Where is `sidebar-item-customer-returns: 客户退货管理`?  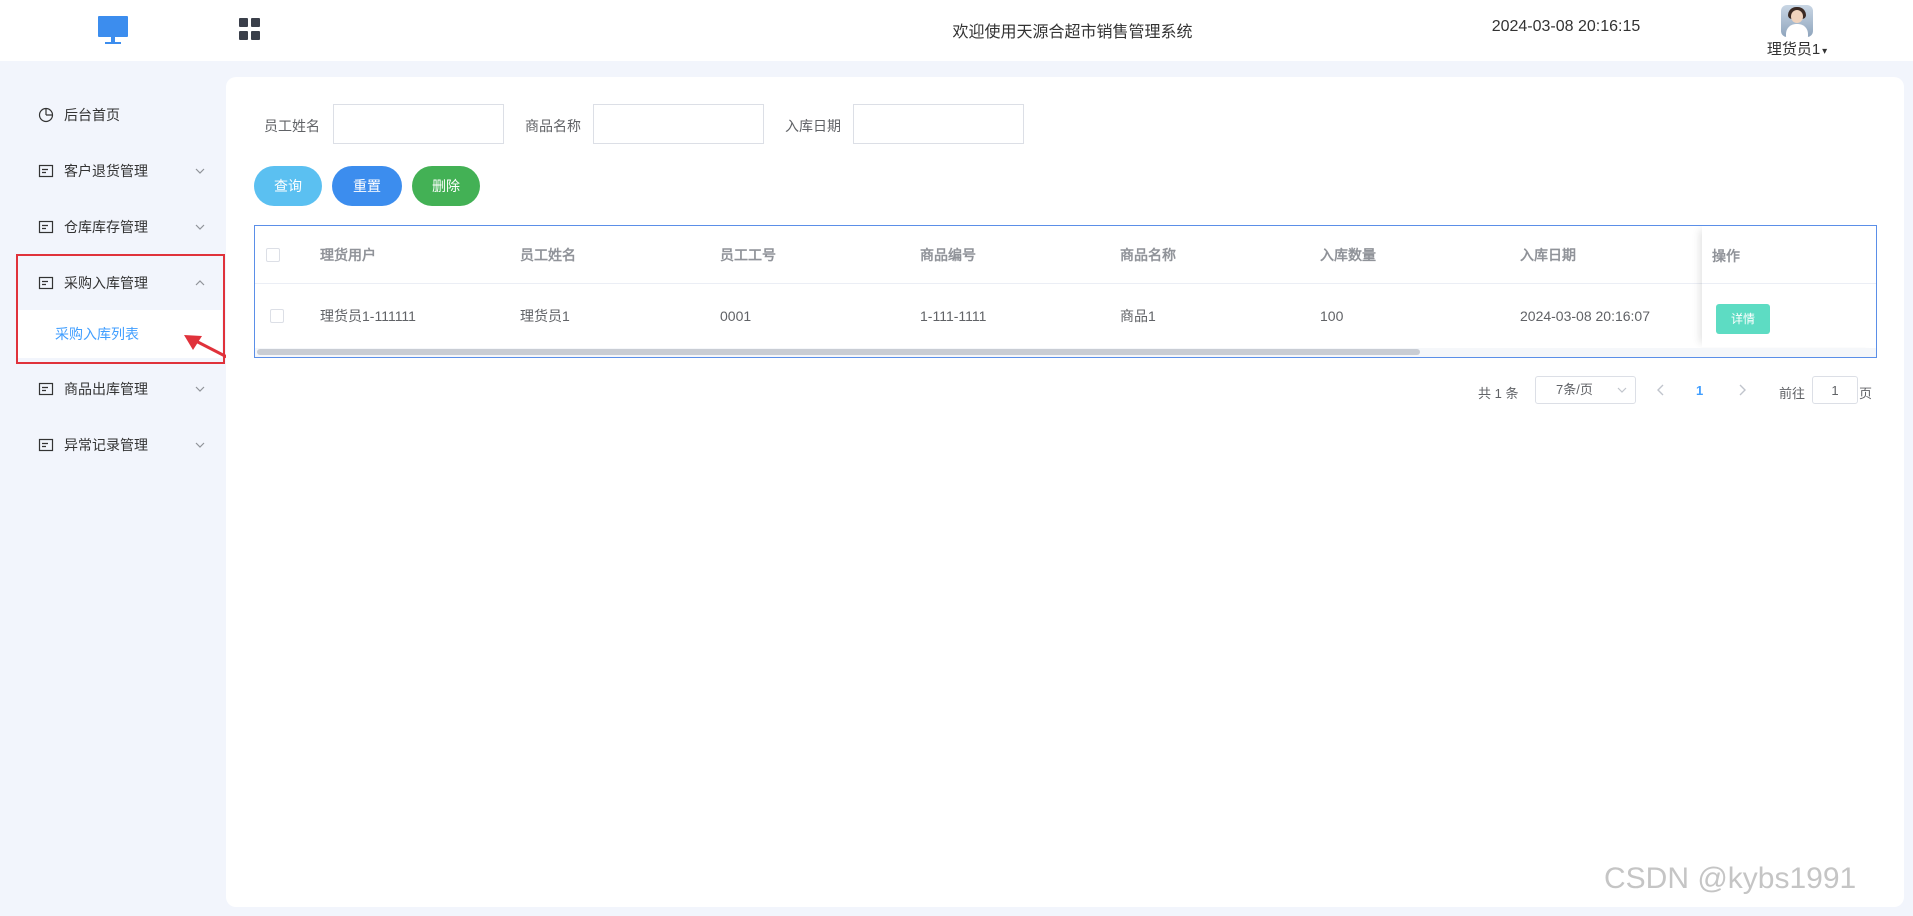 sidebar-item-customer-returns: 客户退货管理 is located at coordinates (111, 171).